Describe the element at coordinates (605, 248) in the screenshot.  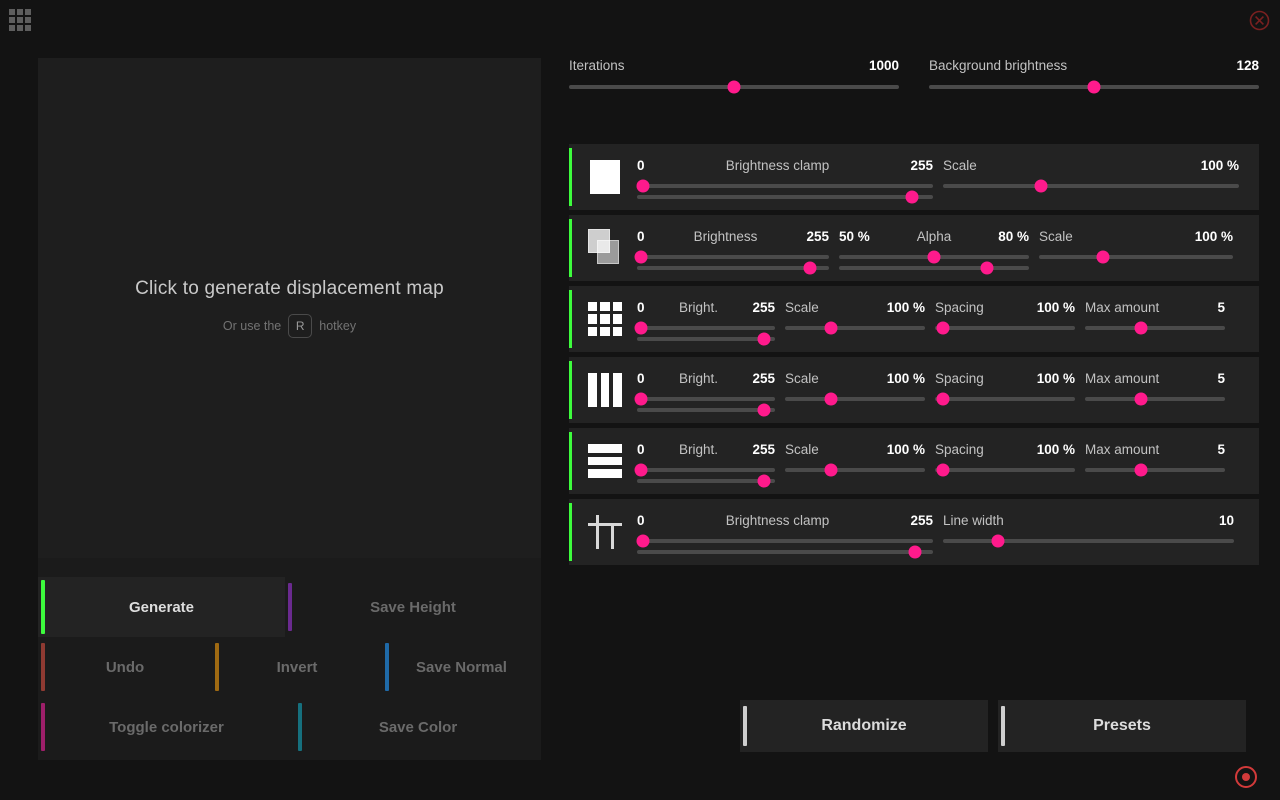
I see `stacked-squares-icon` at that location.